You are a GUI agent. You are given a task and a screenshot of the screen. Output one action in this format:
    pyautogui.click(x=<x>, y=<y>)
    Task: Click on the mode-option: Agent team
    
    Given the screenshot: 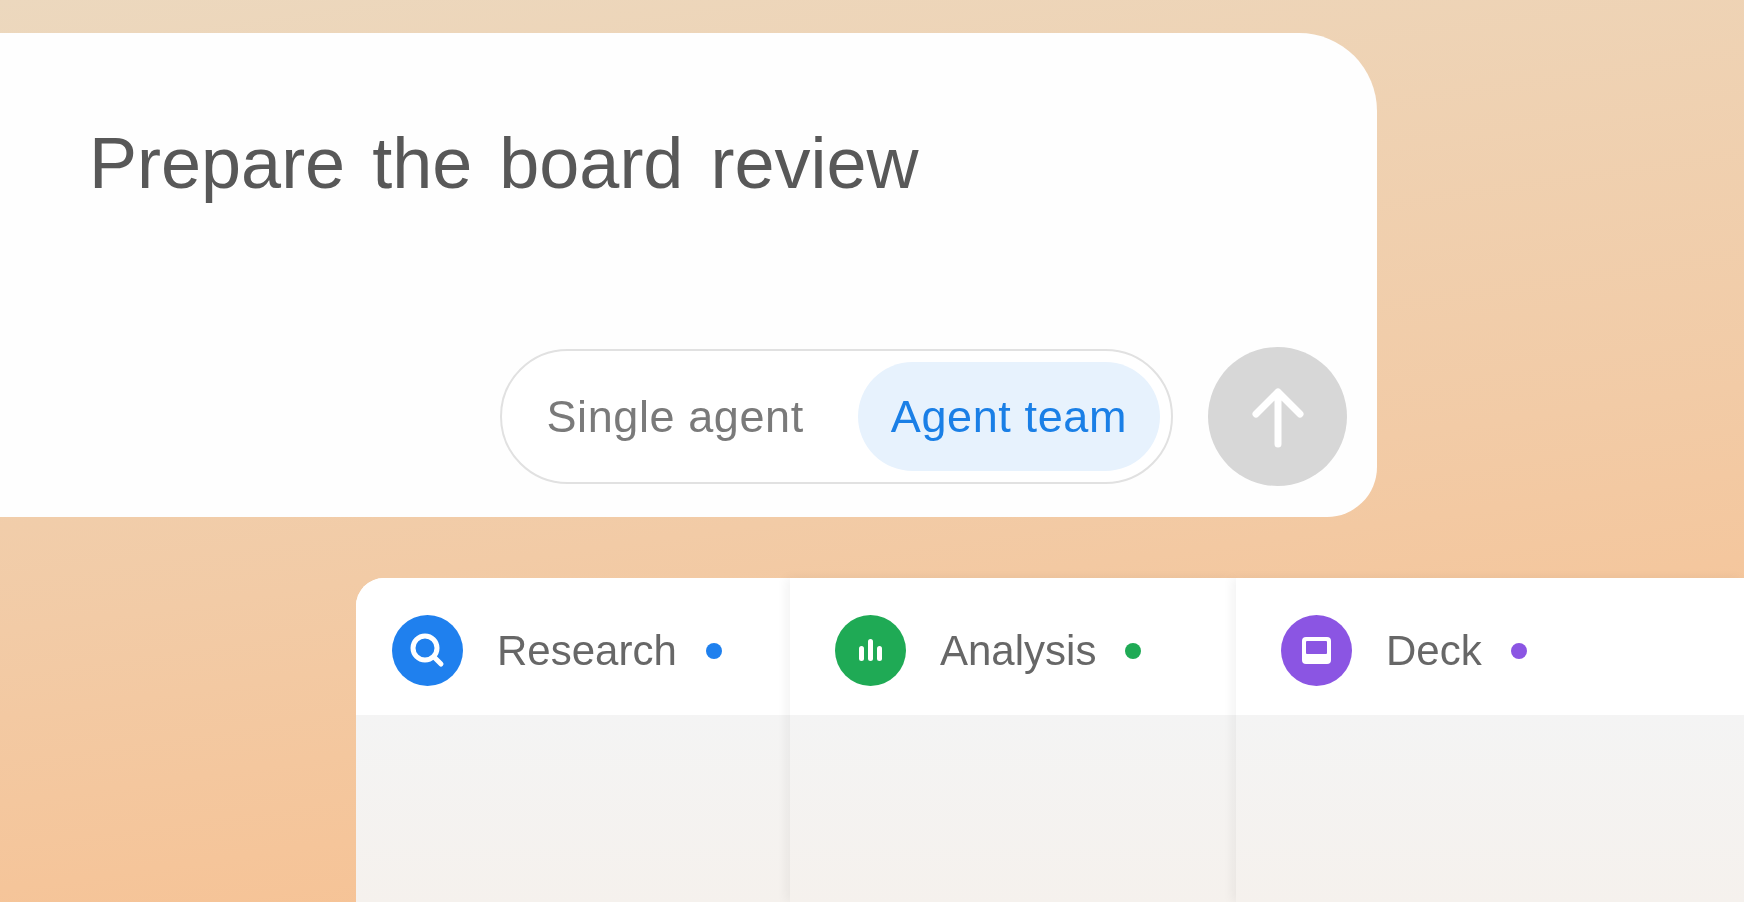 What is the action you would take?
    pyautogui.click(x=1008, y=416)
    